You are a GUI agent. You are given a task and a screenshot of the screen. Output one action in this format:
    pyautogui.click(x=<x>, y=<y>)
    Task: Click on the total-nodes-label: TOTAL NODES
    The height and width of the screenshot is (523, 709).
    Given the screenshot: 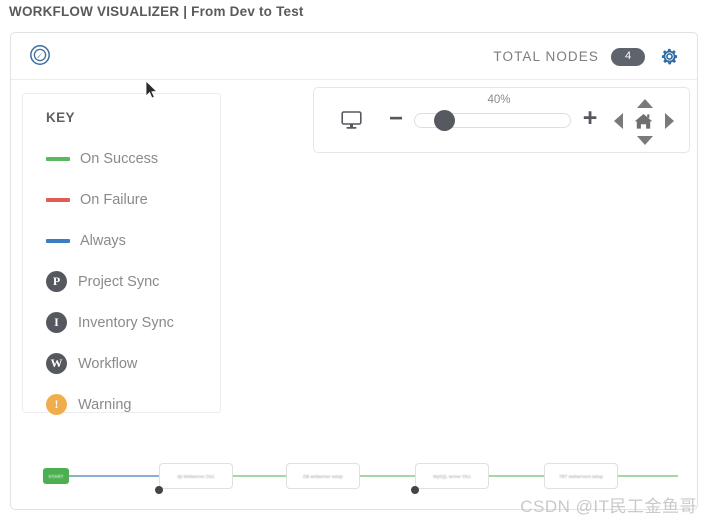 What is the action you would take?
    pyautogui.click(x=546, y=56)
    